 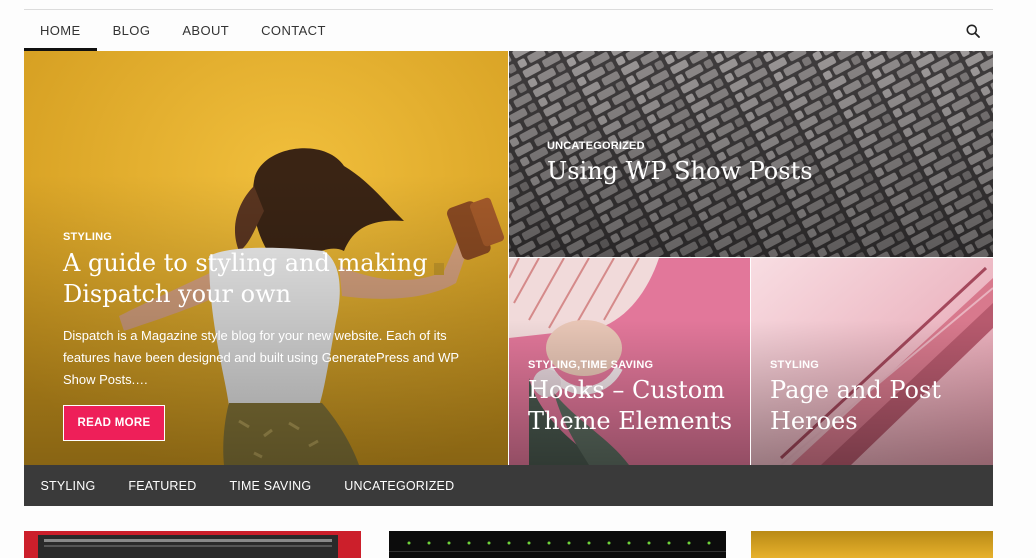 I want to click on main-content: STYLING, so click(x=87, y=237).